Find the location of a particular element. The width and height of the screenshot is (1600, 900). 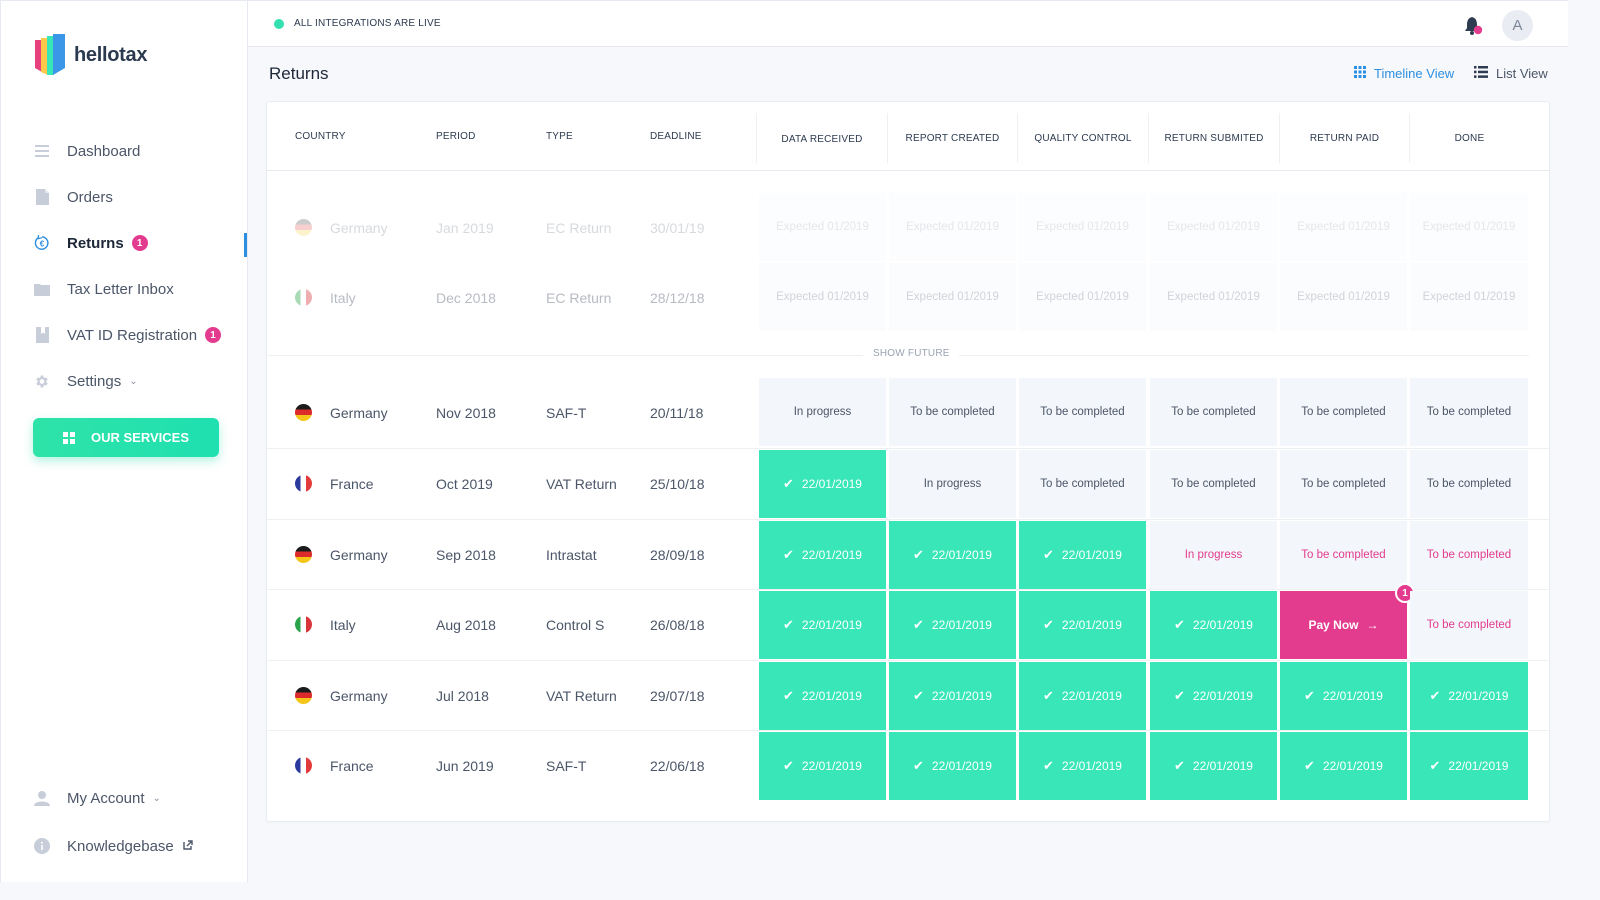

deadline-cell: 25/10/18 is located at coordinates (677, 484).